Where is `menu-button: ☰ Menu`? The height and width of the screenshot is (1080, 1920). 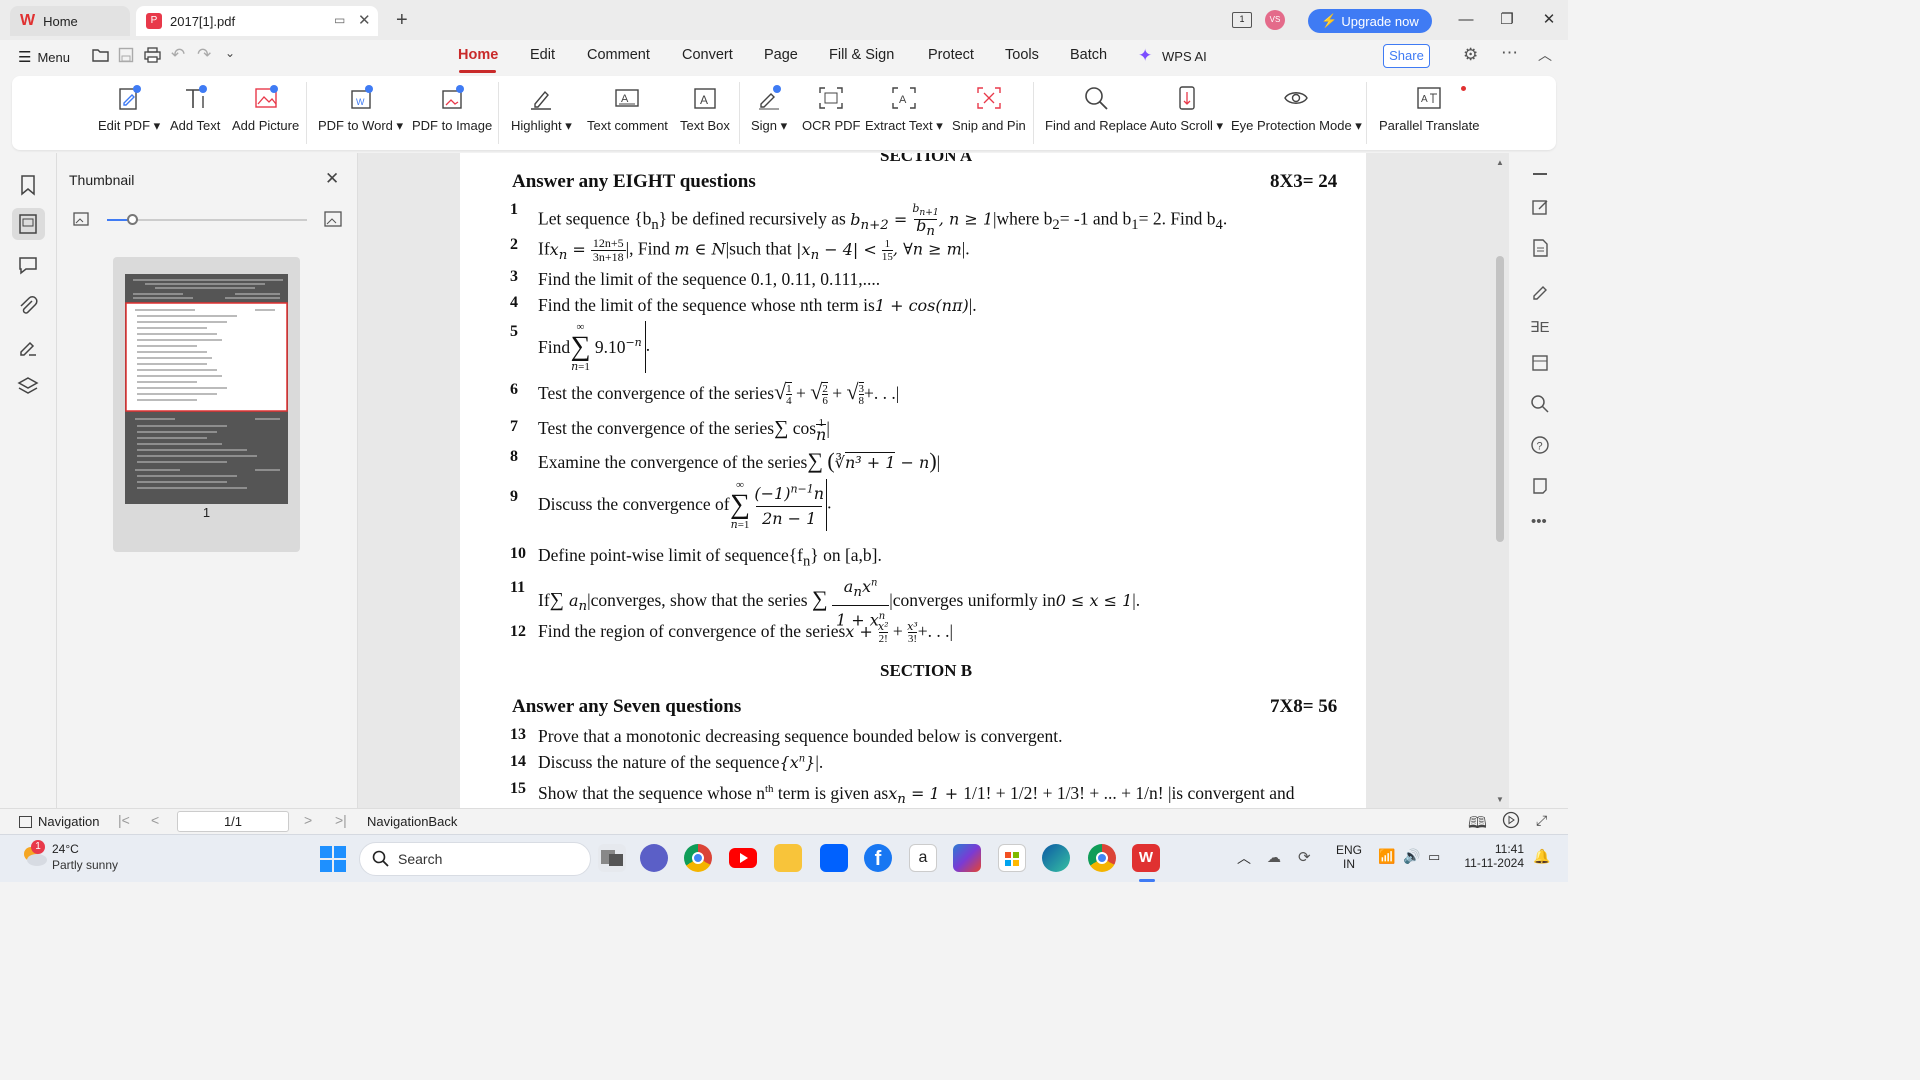 menu-button: ☰ Menu is located at coordinates (44, 57).